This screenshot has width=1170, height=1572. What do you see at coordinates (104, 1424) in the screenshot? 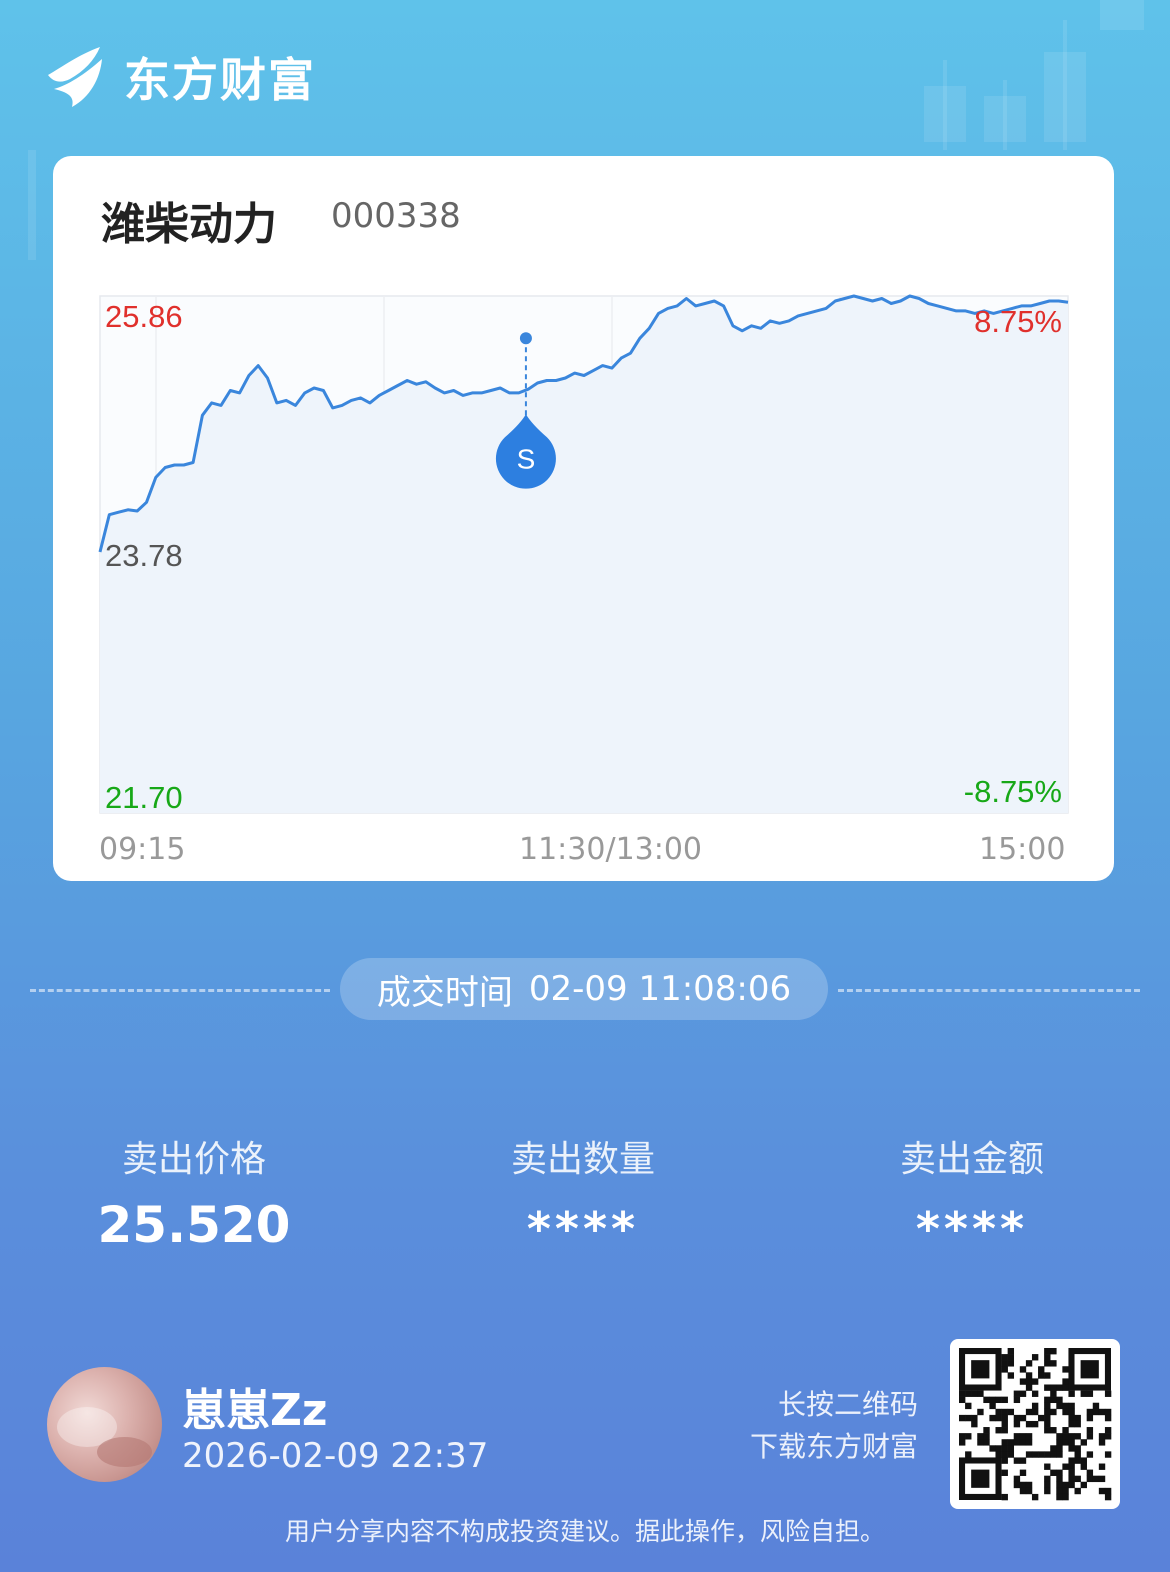
I see `avatar` at bounding box center [104, 1424].